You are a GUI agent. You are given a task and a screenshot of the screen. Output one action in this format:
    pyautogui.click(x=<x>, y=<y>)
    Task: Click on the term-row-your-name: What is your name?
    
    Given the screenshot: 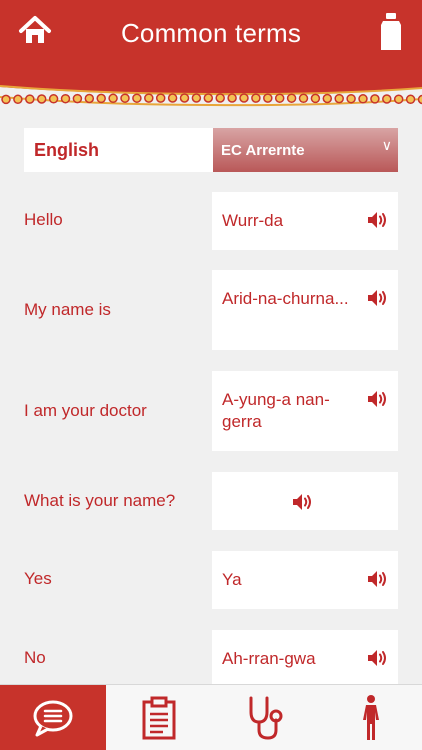 What is the action you would take?
    pyautogui.click(x=211, y=501)
    